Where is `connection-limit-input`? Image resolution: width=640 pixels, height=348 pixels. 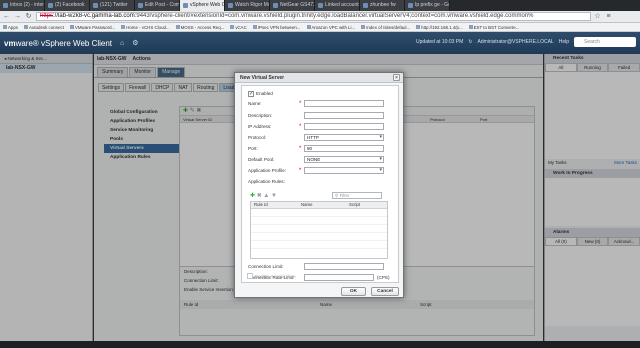 connection-limit-input is located at coordinates (344, 266).